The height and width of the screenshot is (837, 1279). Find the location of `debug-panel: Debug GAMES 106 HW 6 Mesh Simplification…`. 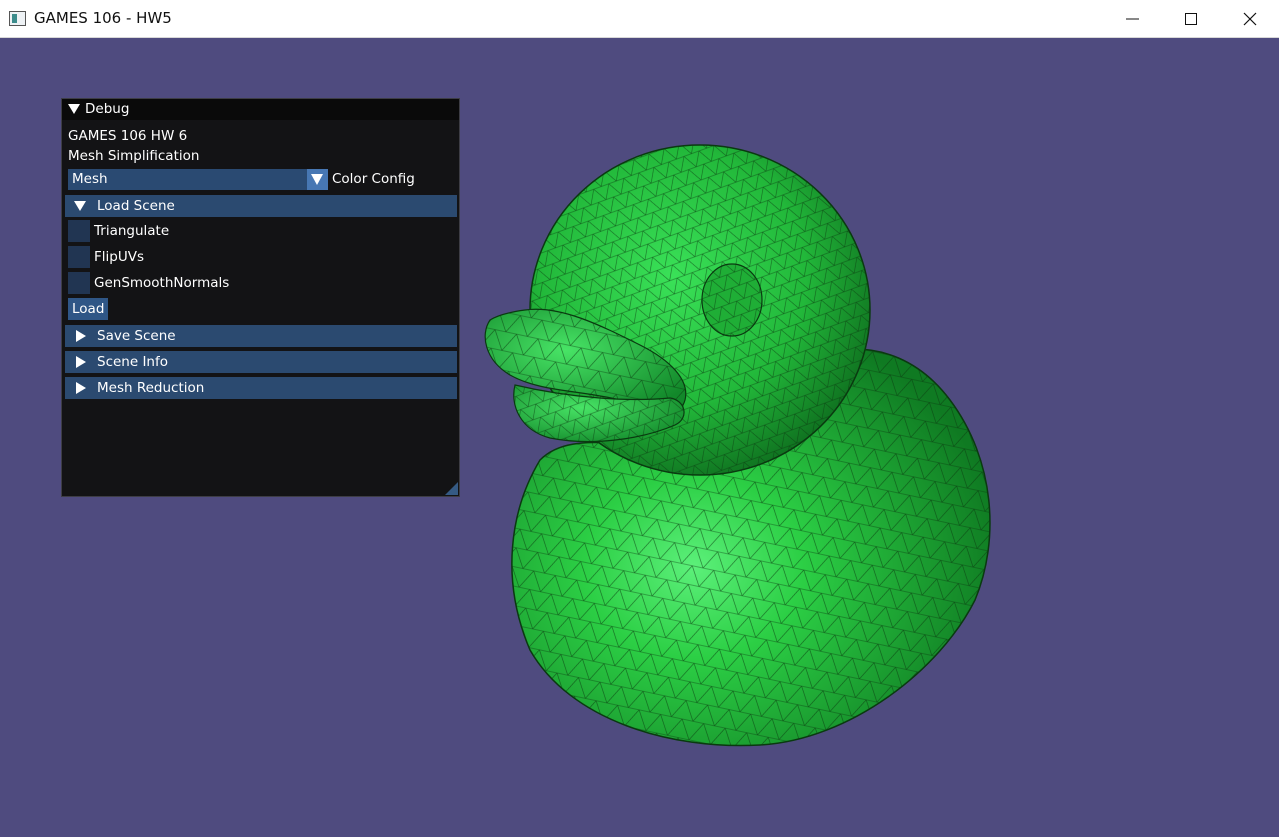

debug-panel: Debug GAMES 106 HW 6 Mesh Simplification… is located at coordinates (260, 297).